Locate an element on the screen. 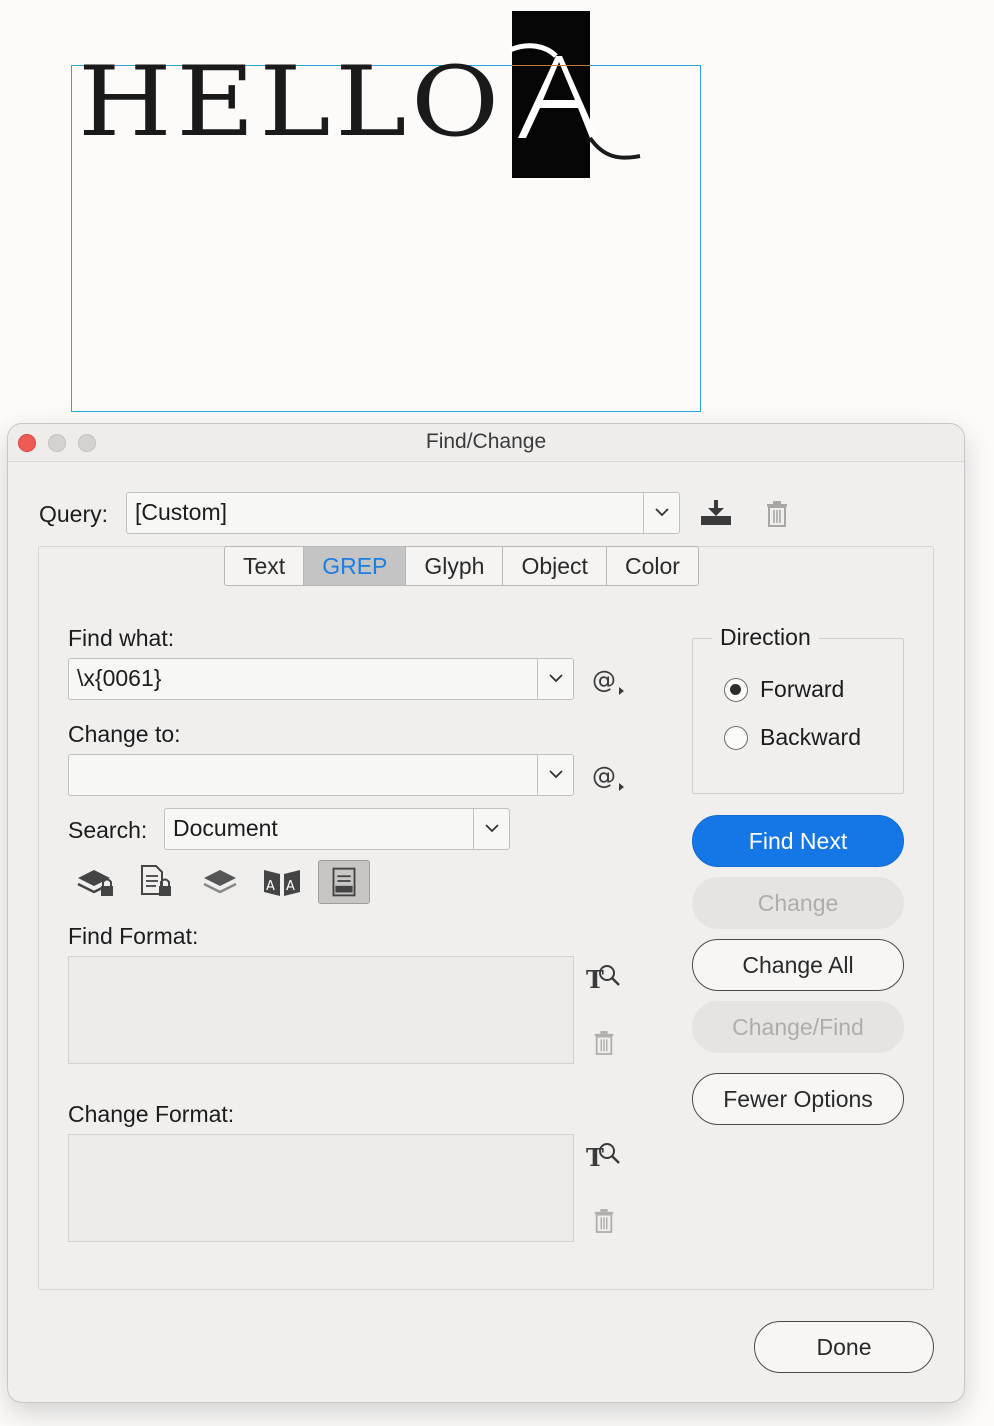 The image size is (994, 1426). query-label: Query: is located at coordinates (74, 514).